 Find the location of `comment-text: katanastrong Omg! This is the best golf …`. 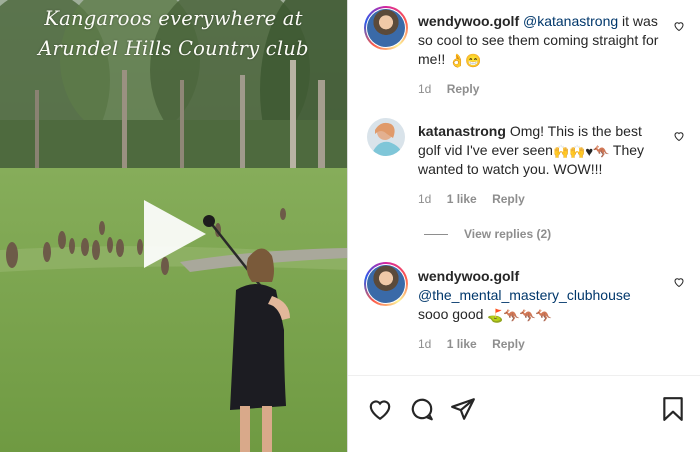

comment-text: katanastrong Omg! This is the best golf … is located at coordinates (543, 150).